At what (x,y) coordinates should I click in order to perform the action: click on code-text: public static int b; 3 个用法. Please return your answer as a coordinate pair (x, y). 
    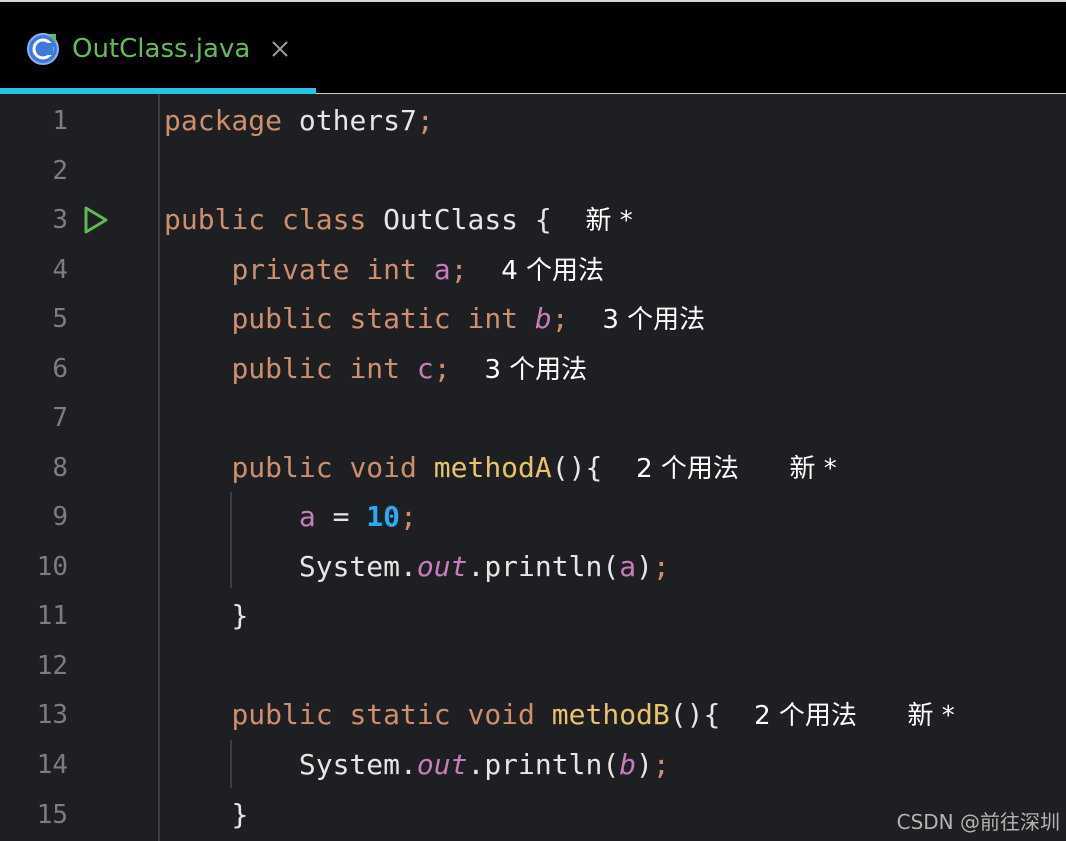
    Looking at the image, I should click on (434, 319).